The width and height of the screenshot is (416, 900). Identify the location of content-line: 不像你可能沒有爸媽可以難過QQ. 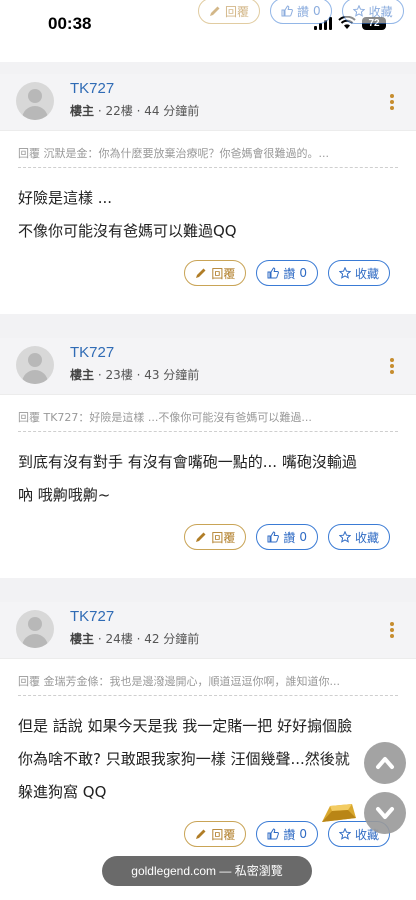
(127, 231).